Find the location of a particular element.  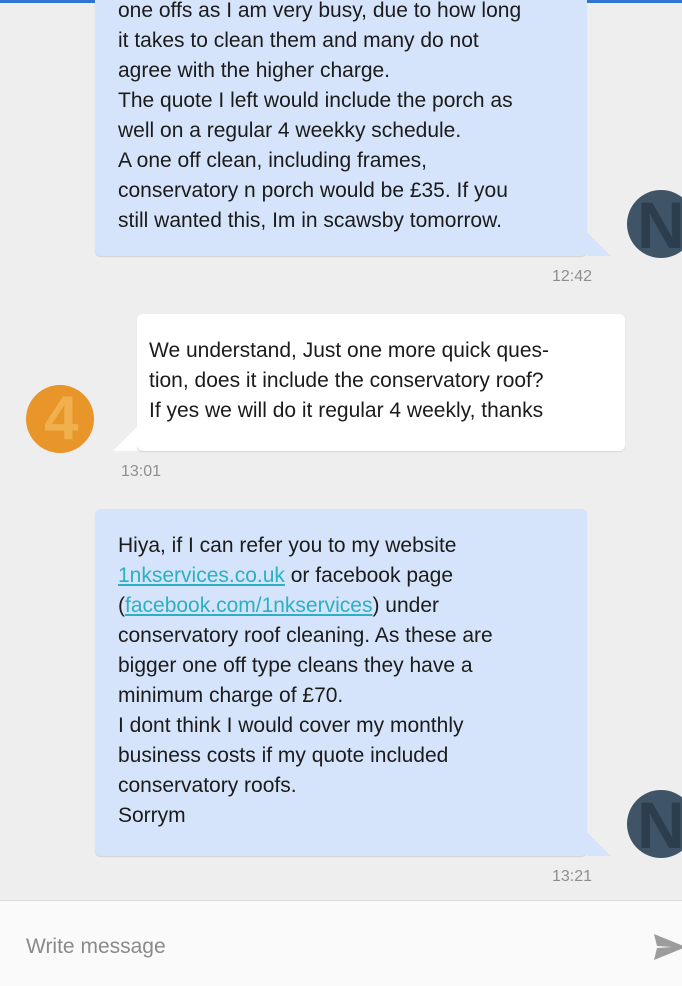

website-link: 1nkservices.co.uk is located at coordinates (201, 575).